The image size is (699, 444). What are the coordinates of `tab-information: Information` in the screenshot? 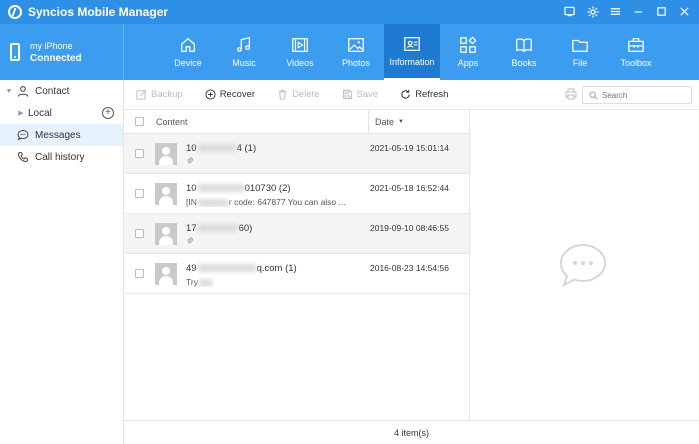 It's located at (412, 52).